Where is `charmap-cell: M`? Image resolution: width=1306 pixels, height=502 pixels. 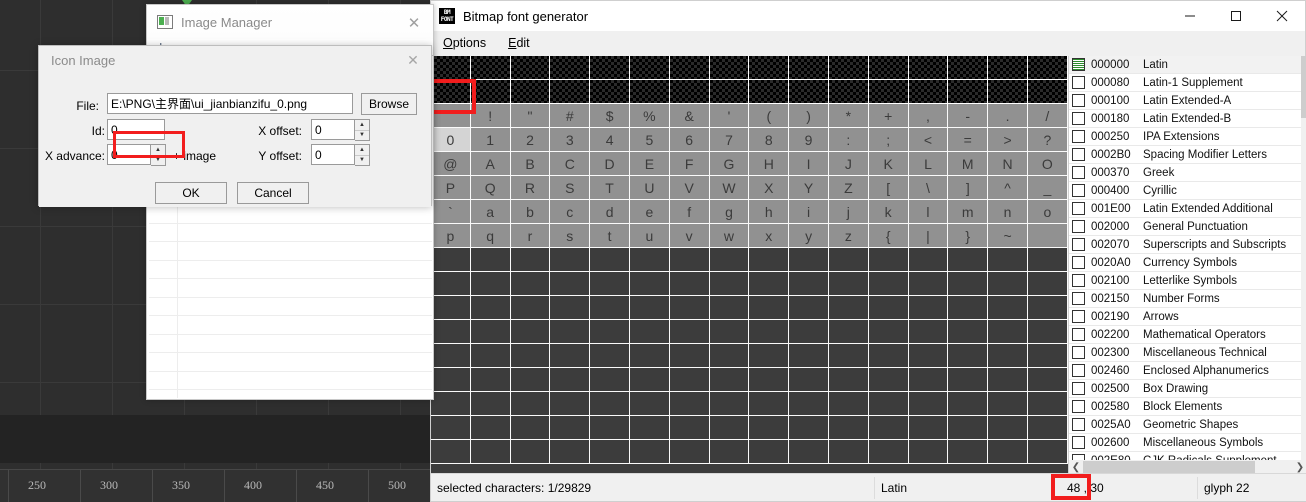 charmap-cell: M is located at coordinates (968, 164).